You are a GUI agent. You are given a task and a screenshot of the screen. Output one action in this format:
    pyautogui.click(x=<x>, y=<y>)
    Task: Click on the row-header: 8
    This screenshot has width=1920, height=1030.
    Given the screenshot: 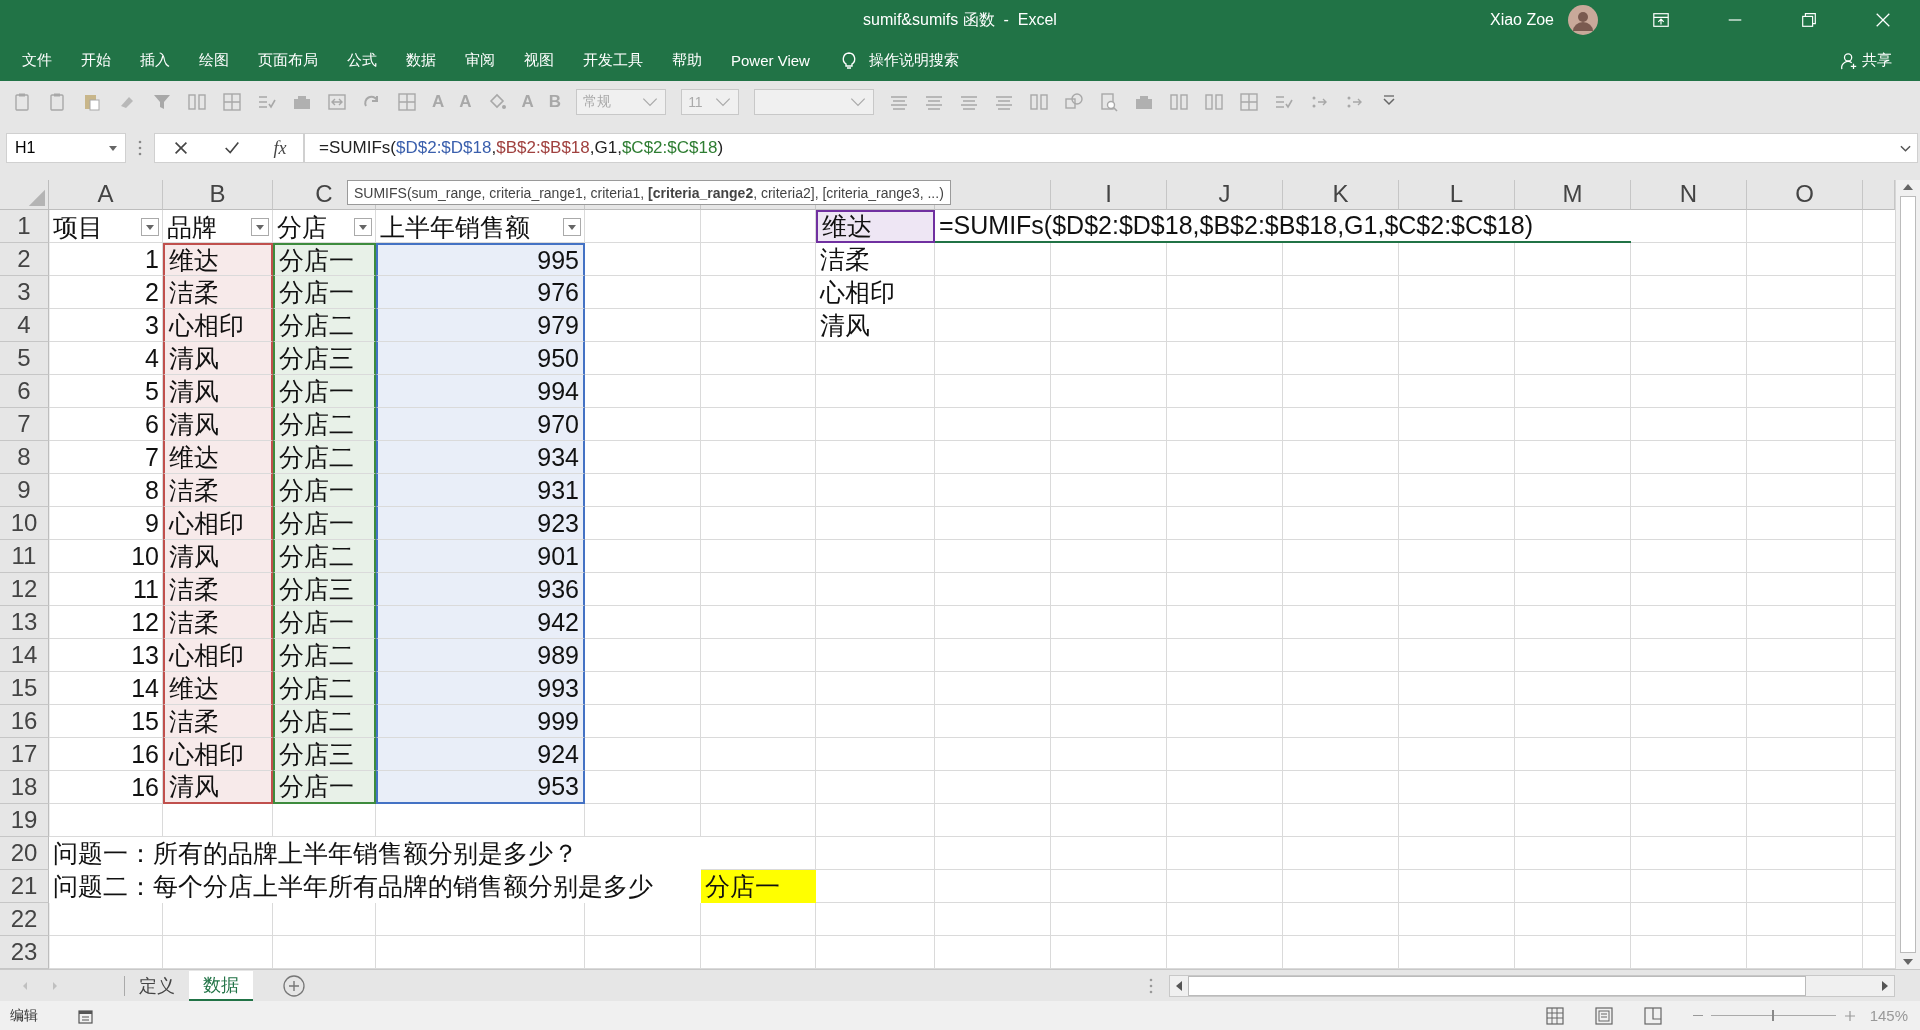 What is the action you would take?
    pyautogui.click(x=24, y=457)
    